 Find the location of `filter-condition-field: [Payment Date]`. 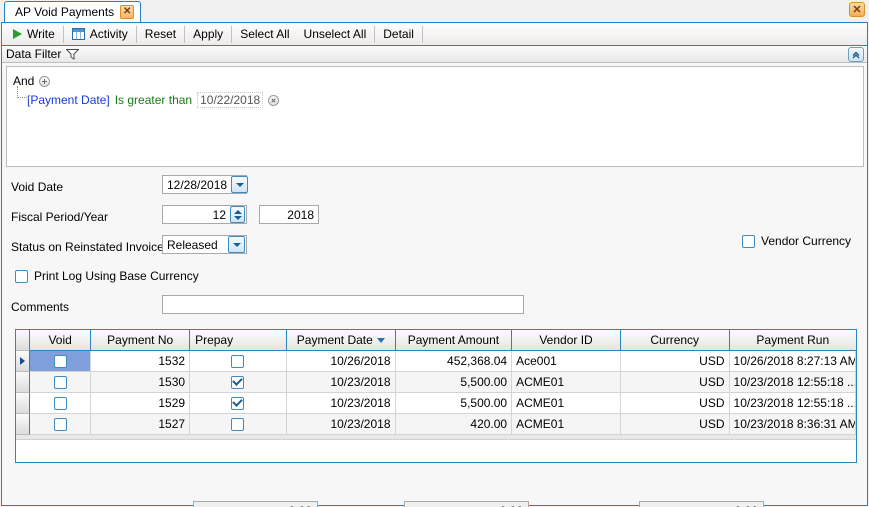

filter-condition-field: [Payment Date] is located at coordinates (68, 100).